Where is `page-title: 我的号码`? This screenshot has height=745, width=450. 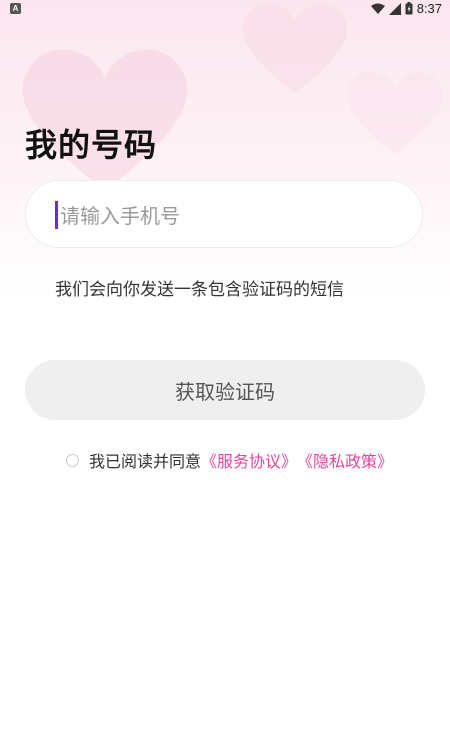
page-title: 我的号码 is located at coordinates (91, 145).